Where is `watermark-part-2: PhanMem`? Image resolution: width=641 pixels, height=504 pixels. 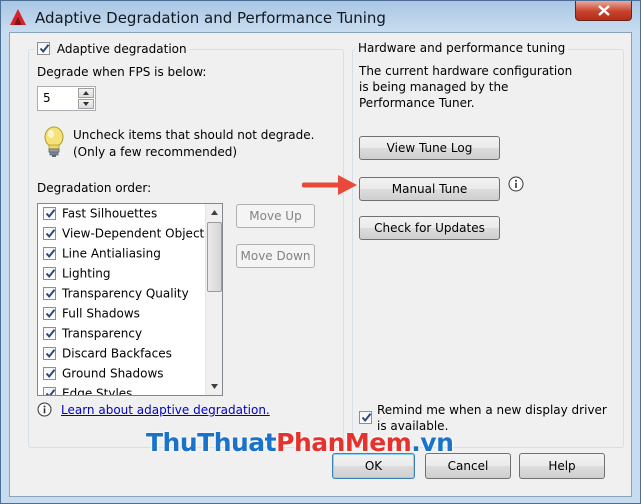 watermark-part-2: PhanMem is located at coordinates (344, 442).